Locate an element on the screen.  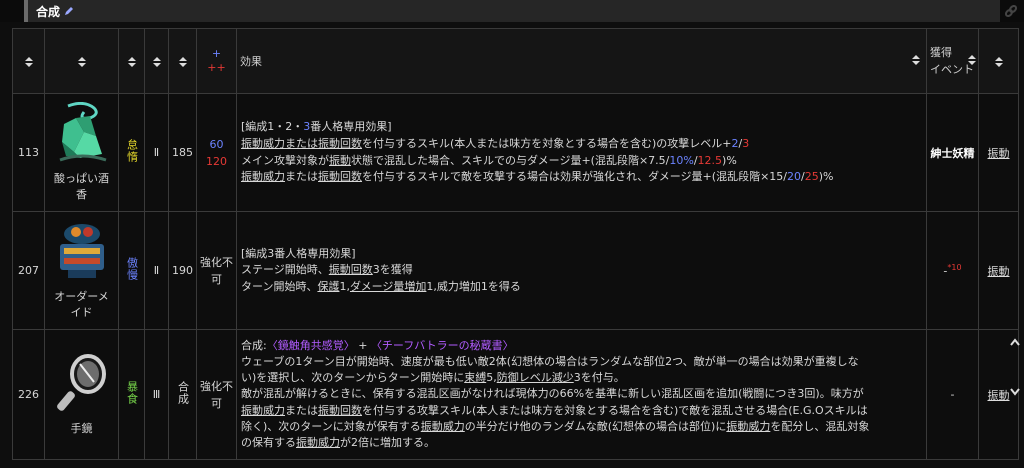
sin-cell: 怠惰 is located at coordinates (131, 152).